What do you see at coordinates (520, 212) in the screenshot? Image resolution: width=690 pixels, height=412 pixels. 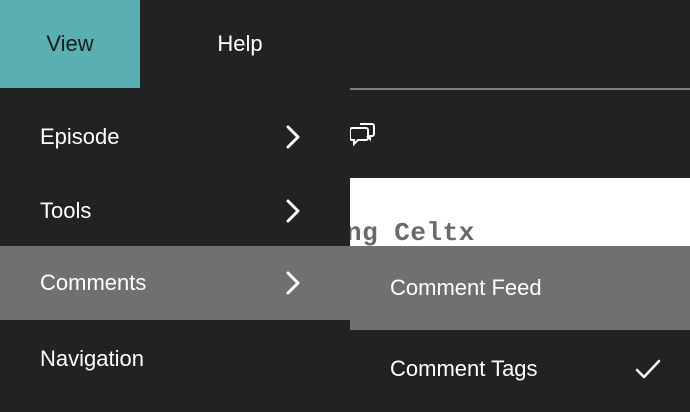 I see `script-page: ng Celtx` at bounding box center [520, 212].